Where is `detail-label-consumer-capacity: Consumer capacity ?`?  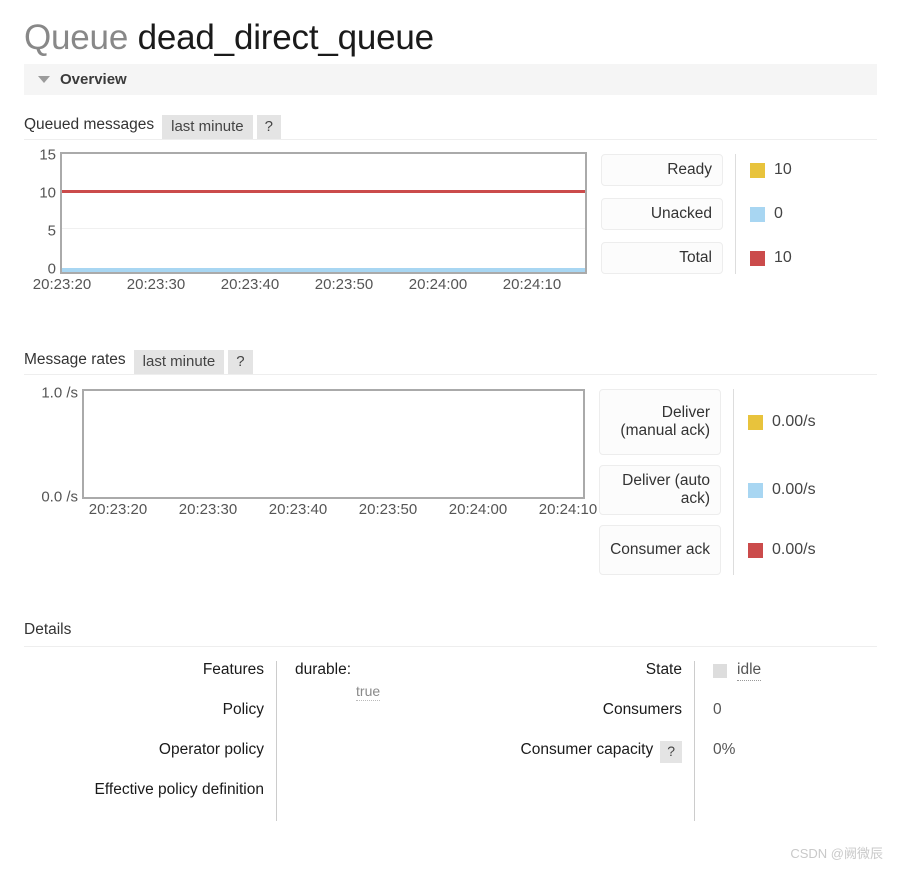
detail-label-consumer-capacity: Consumer capacity ? is located at coordinates (593, 761).